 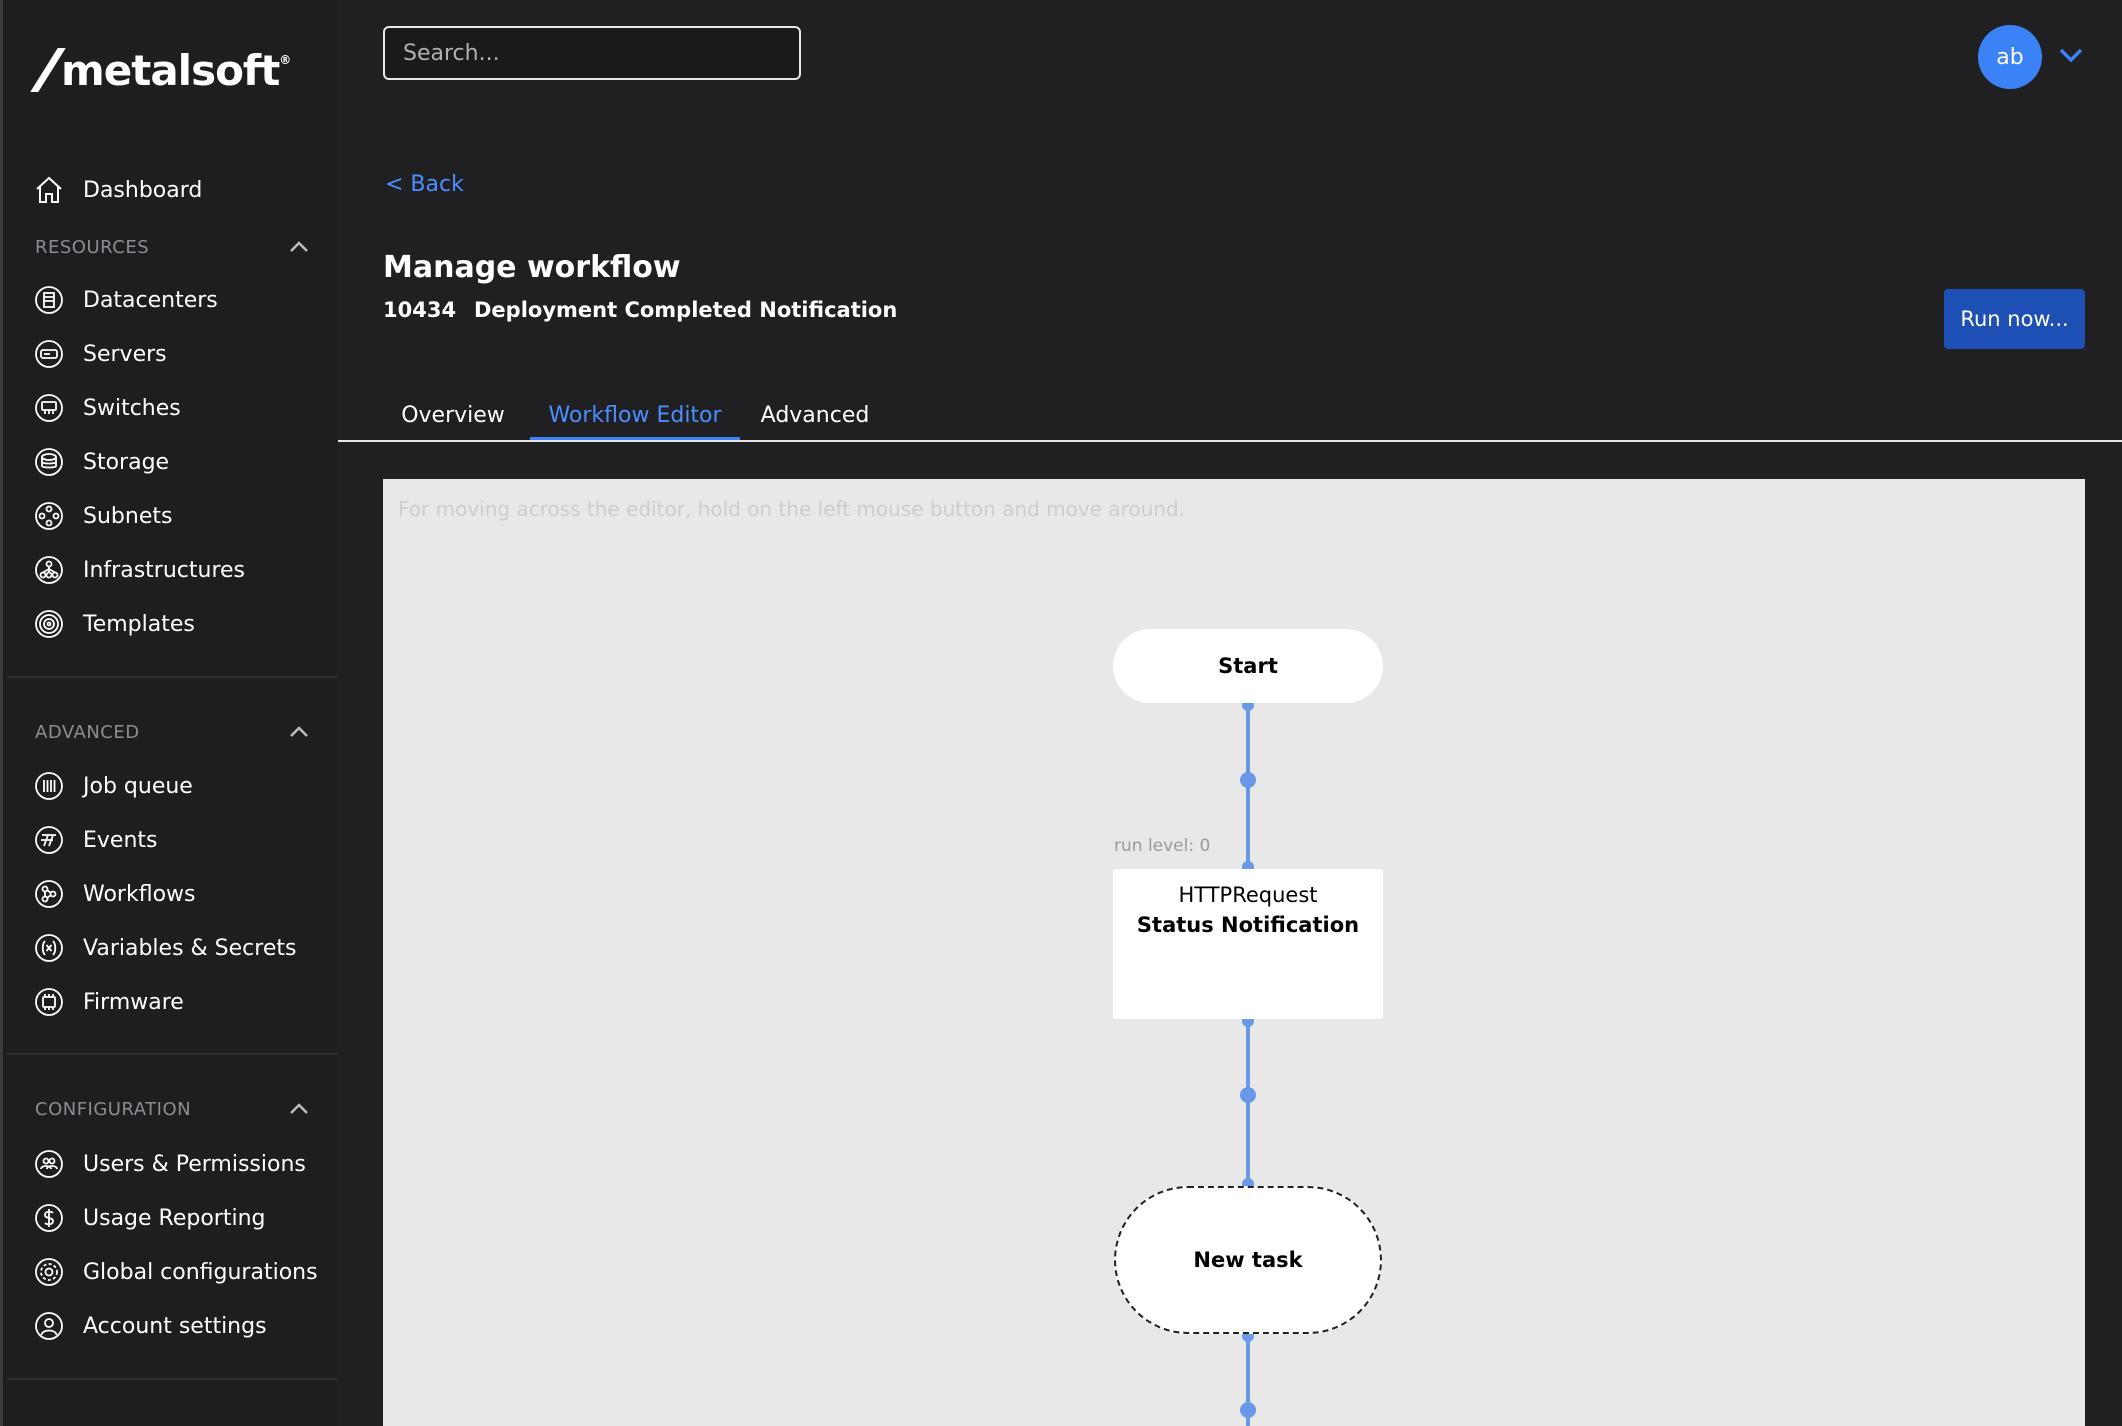 I want to click on sidebar-item-events: Events, so click(x=95, y=840).